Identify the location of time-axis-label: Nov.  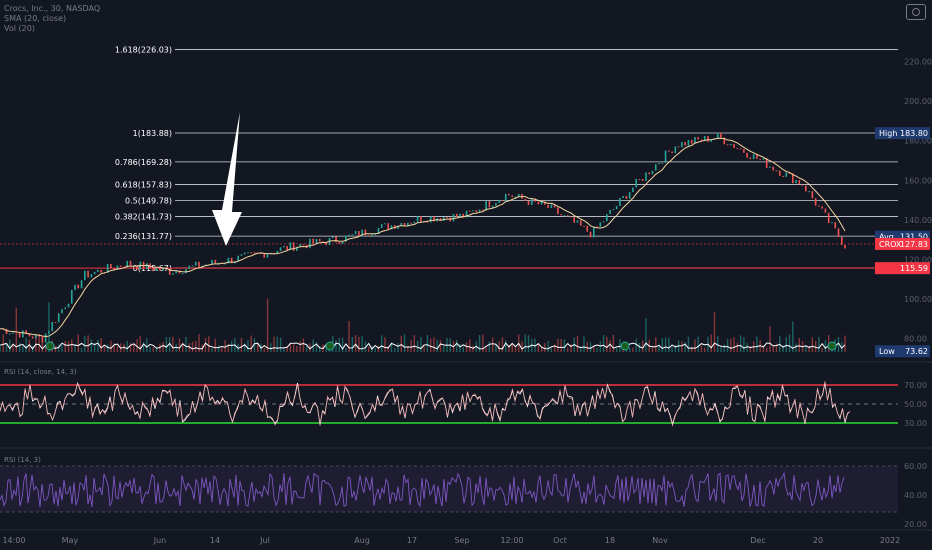
(660, 540).